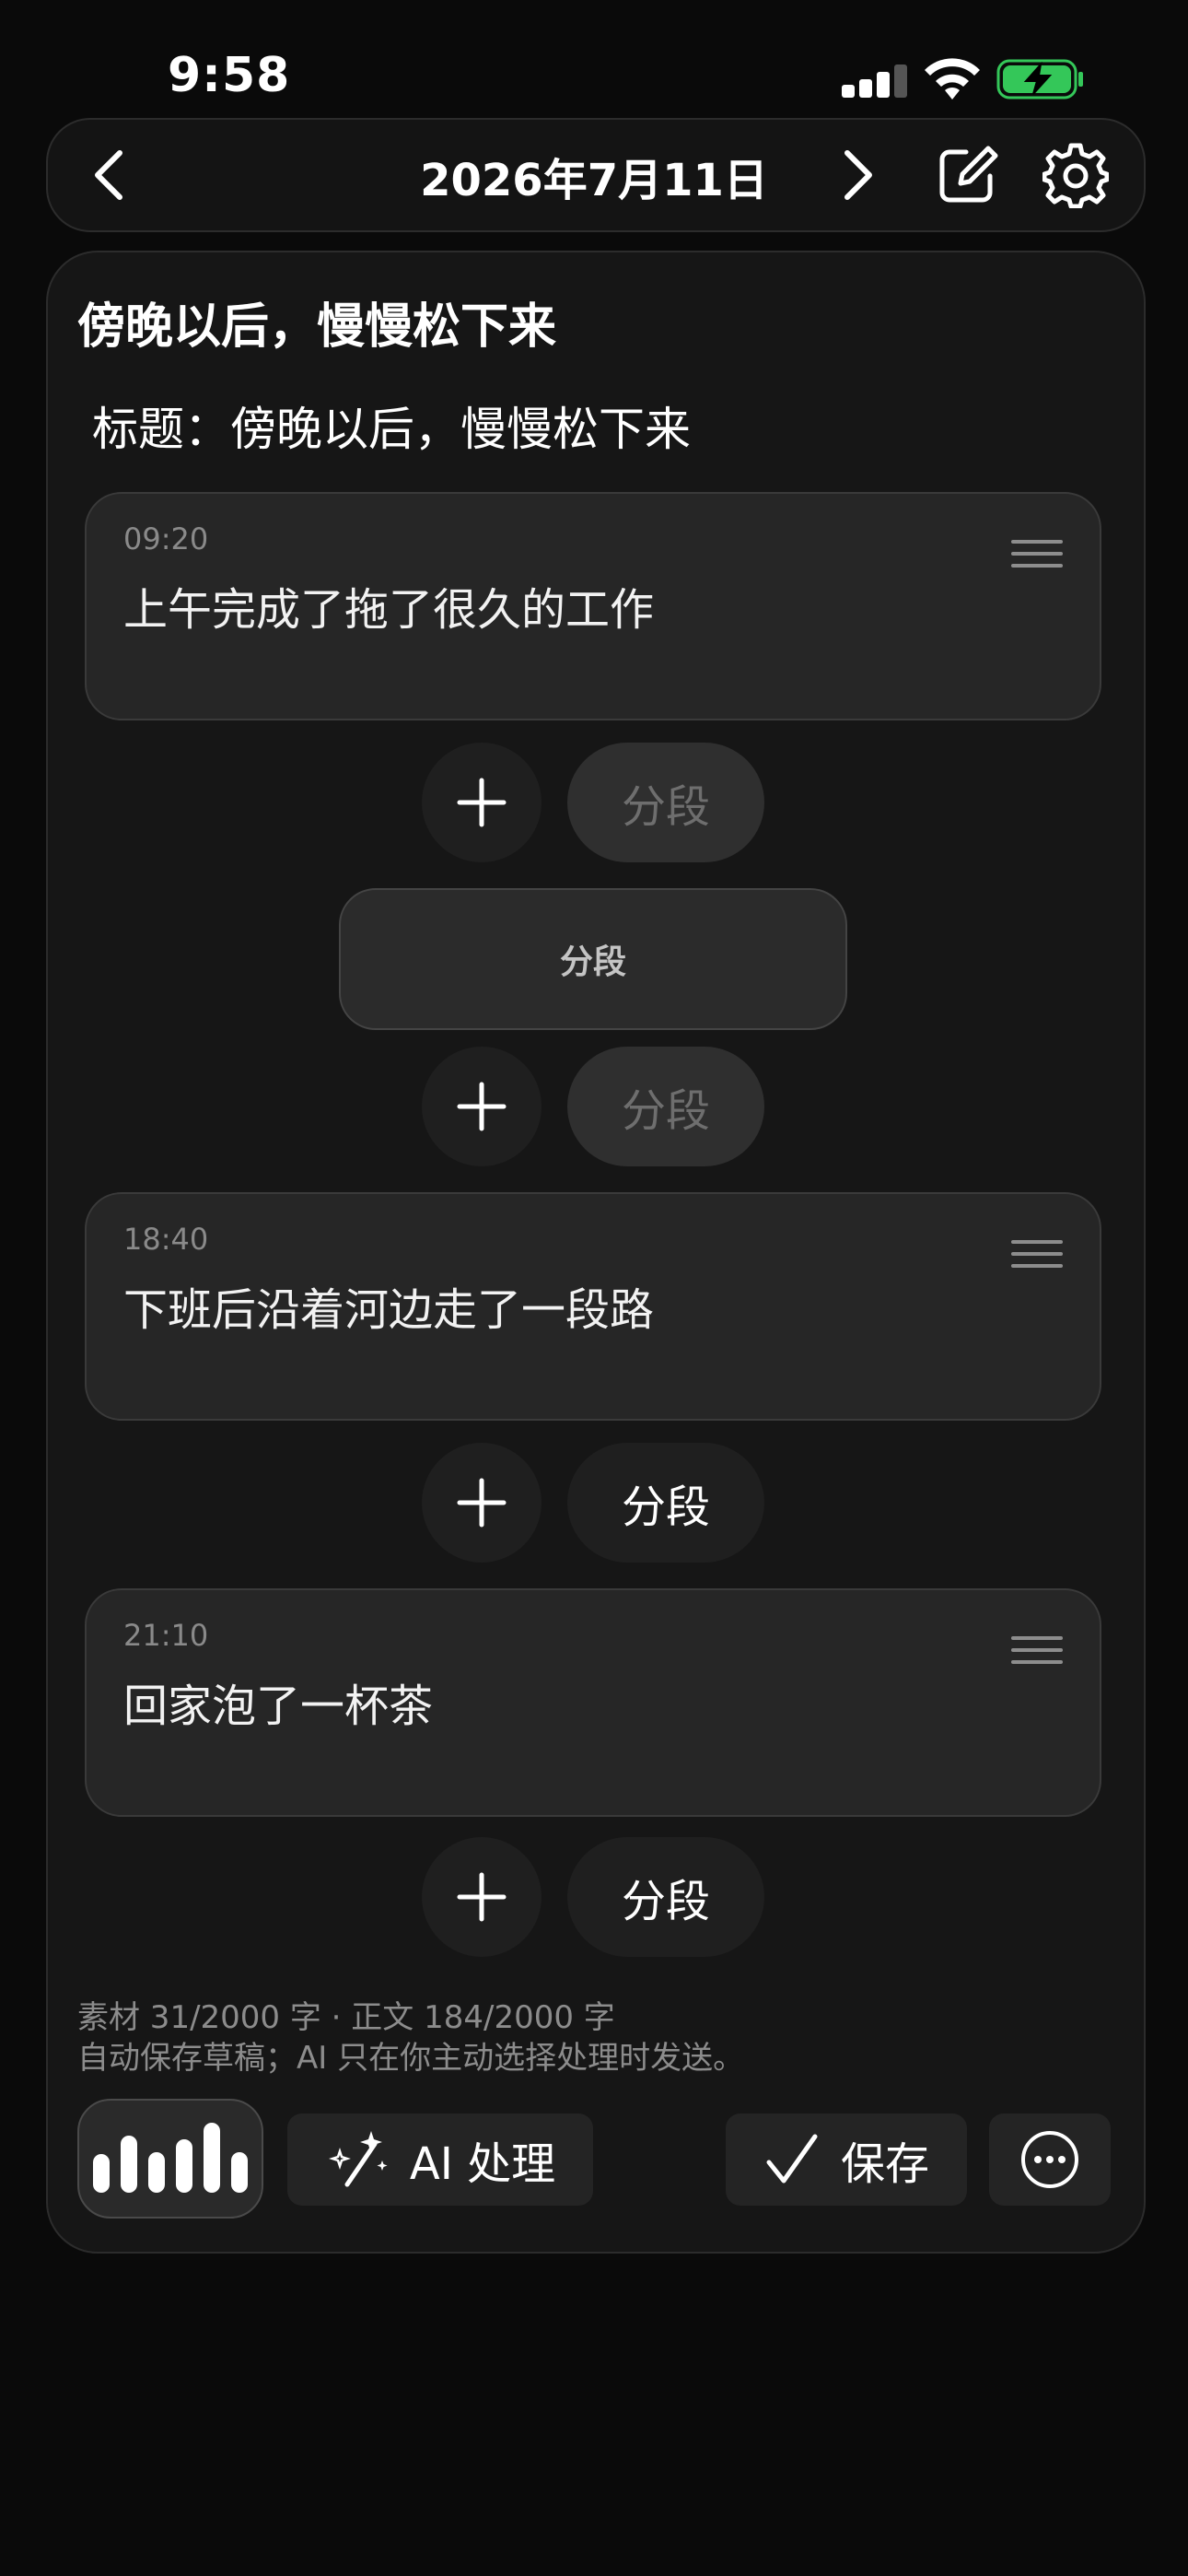  I want to click on gear-icon, so click(1075, 175).